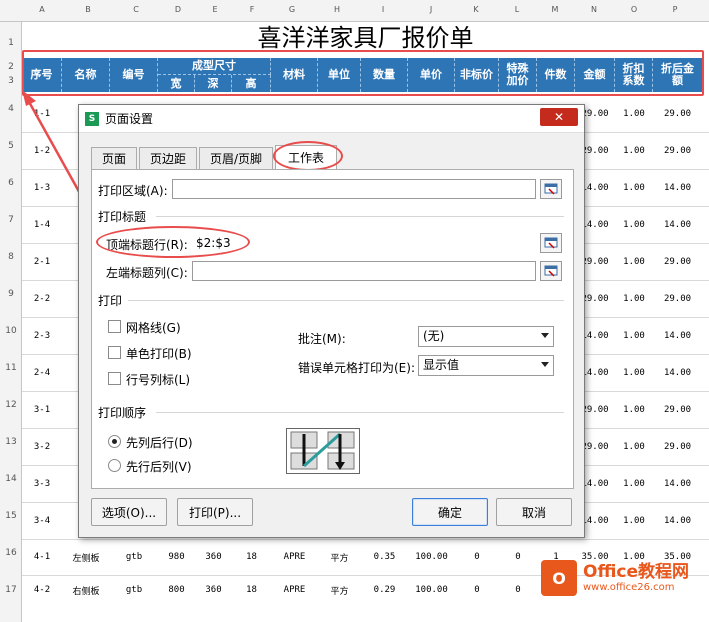 The height and width of the screenshot is (622, 709). Describe the element at coordinates (129, 119) in the screenshot. I see `dialog-title: 页面设置` at that location.